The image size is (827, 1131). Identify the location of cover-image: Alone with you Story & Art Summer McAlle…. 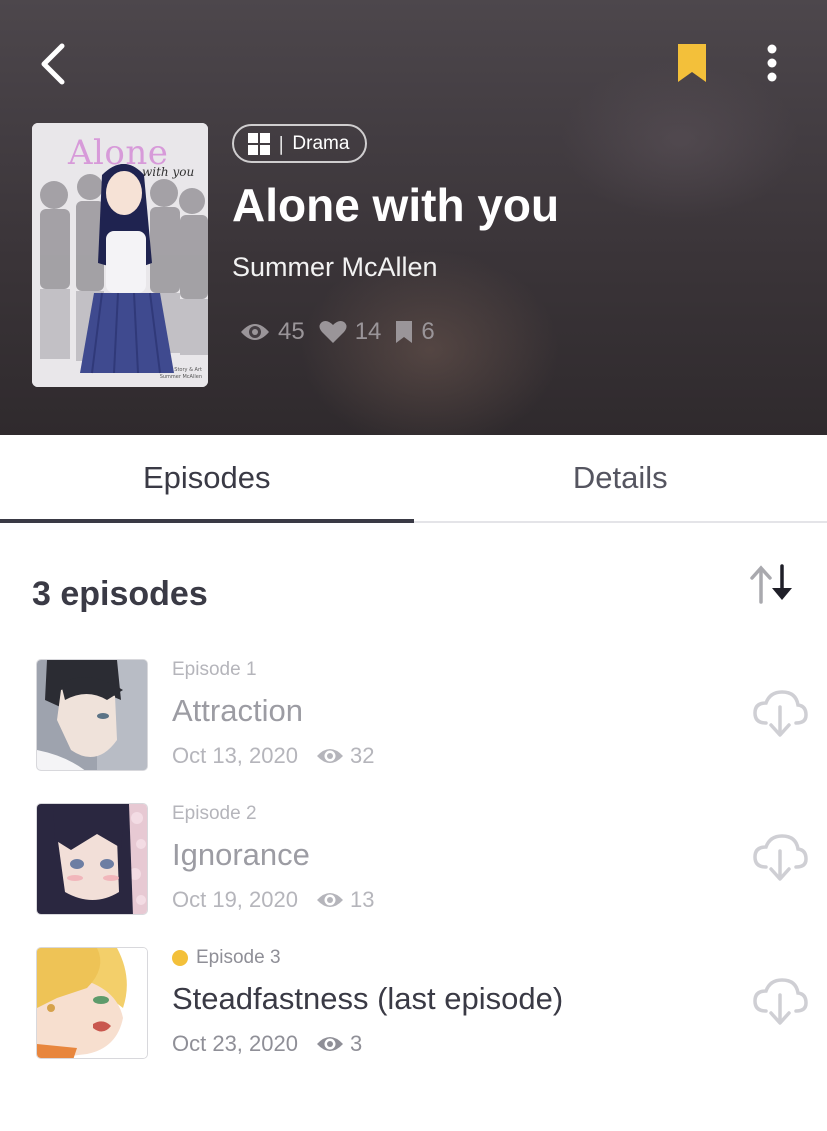
(120, 255).